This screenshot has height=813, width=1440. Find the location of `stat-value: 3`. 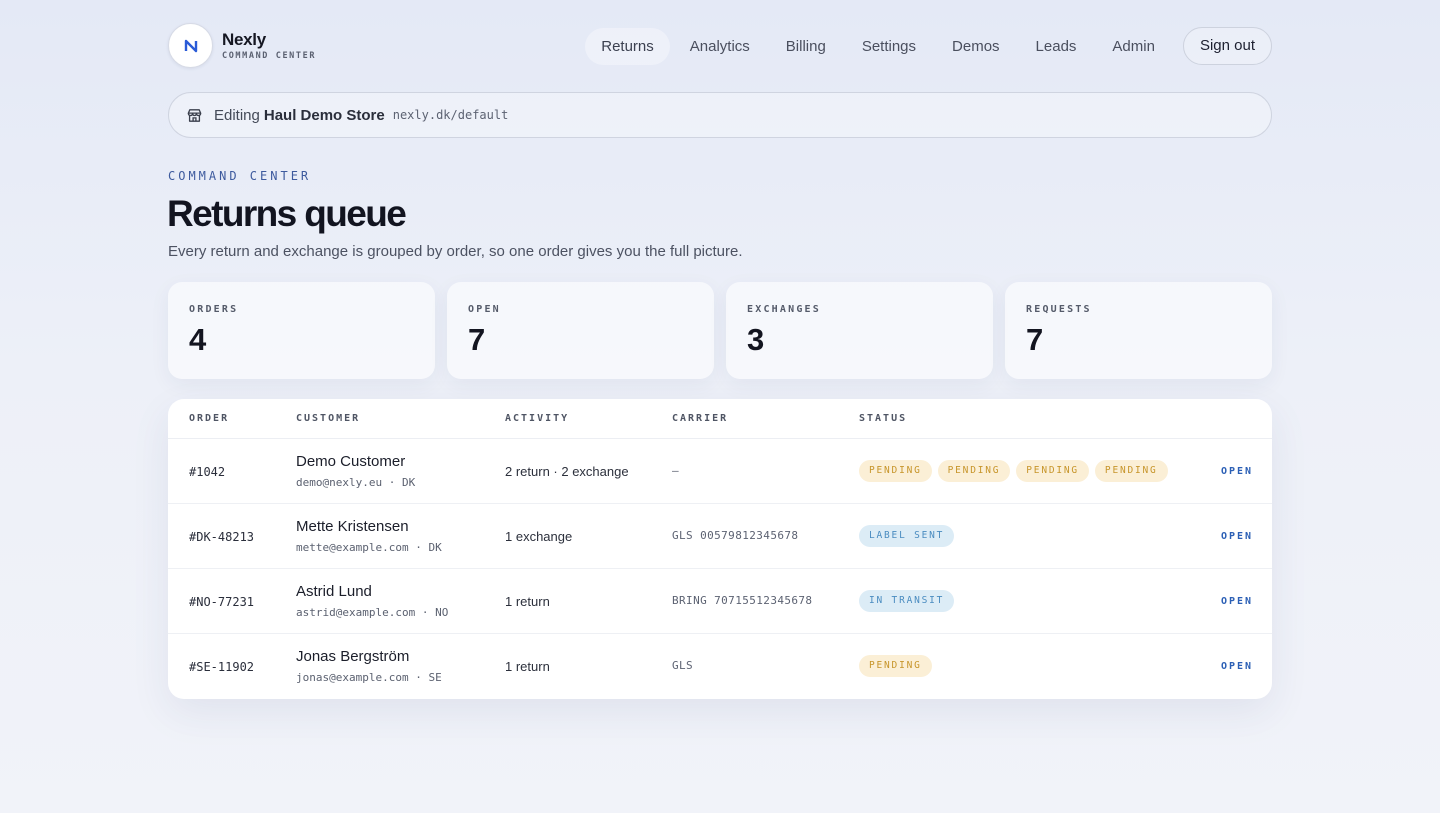

stat-value: 3 is located at coordinates (756, 339).